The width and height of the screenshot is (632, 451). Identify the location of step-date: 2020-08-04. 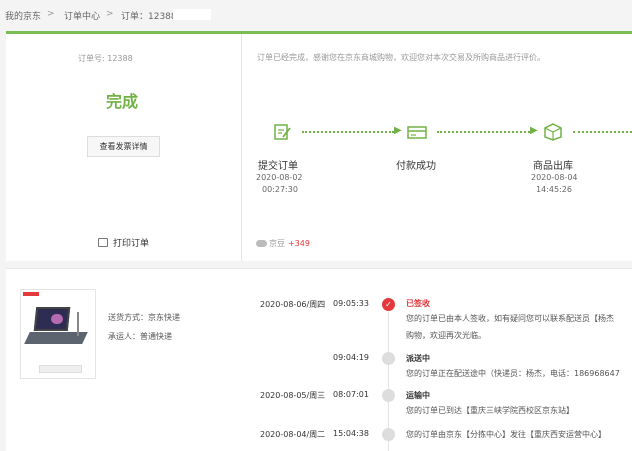
(554, 177).